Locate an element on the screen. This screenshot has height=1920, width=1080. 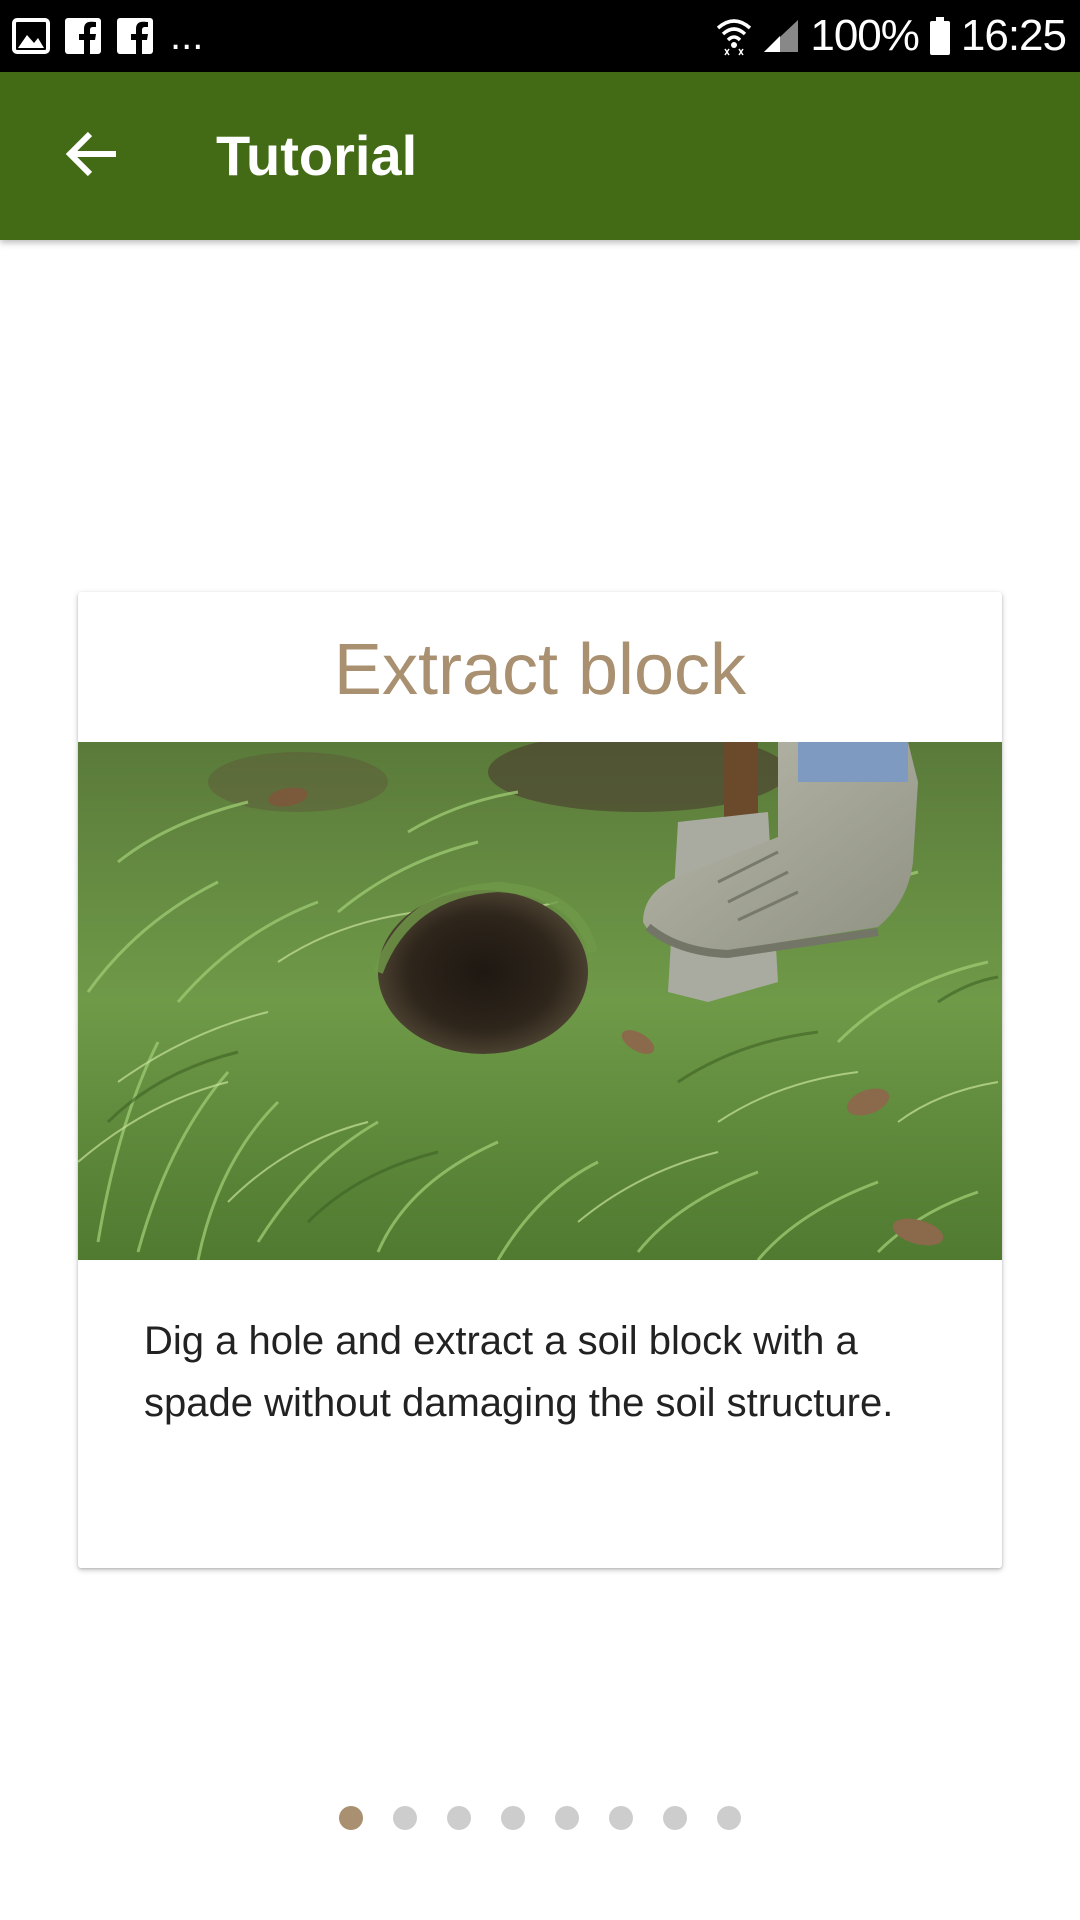
page-title: Tutorial is located at coordinates (317, 155).